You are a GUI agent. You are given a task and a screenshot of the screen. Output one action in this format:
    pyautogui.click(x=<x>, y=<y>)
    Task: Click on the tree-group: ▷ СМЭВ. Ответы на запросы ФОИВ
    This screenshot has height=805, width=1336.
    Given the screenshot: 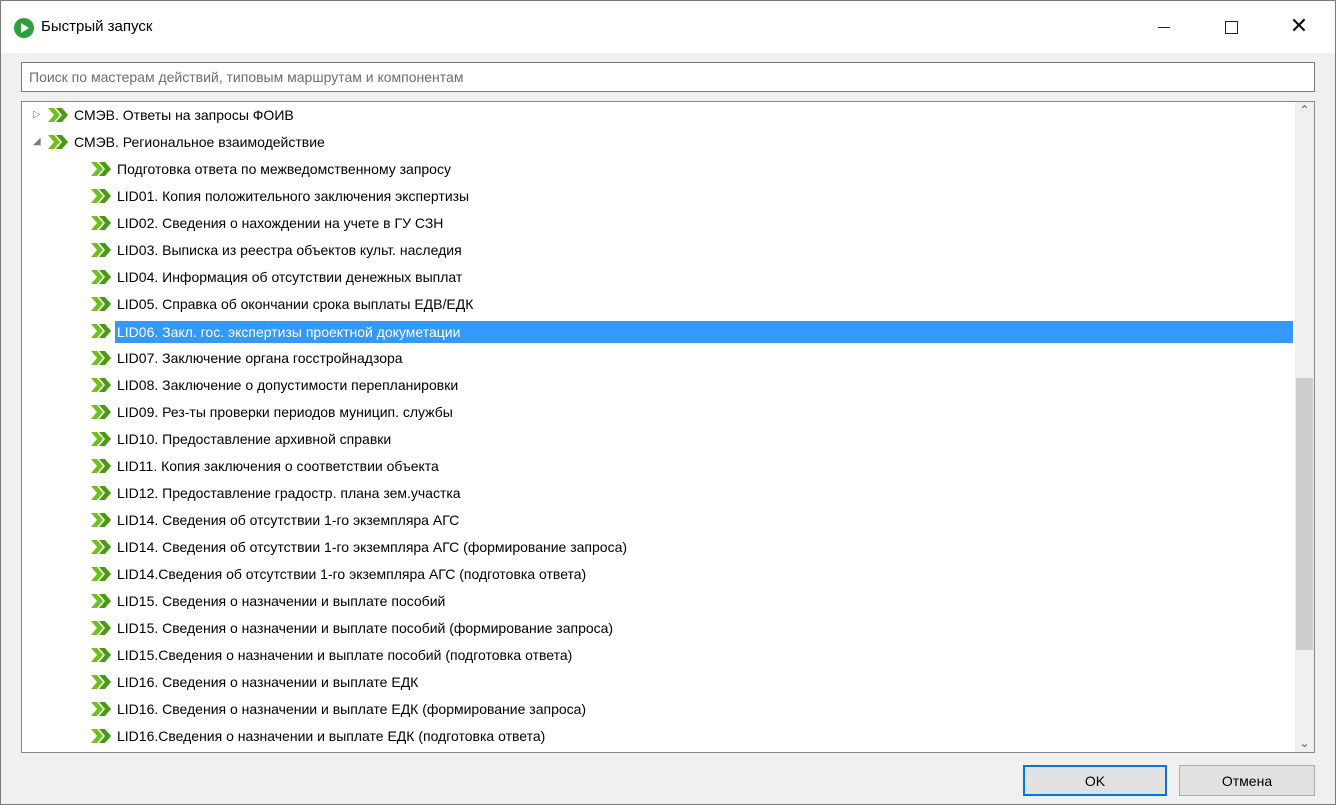 What is the action you would take?
    pyautogui.click(x=658, y=115)
    